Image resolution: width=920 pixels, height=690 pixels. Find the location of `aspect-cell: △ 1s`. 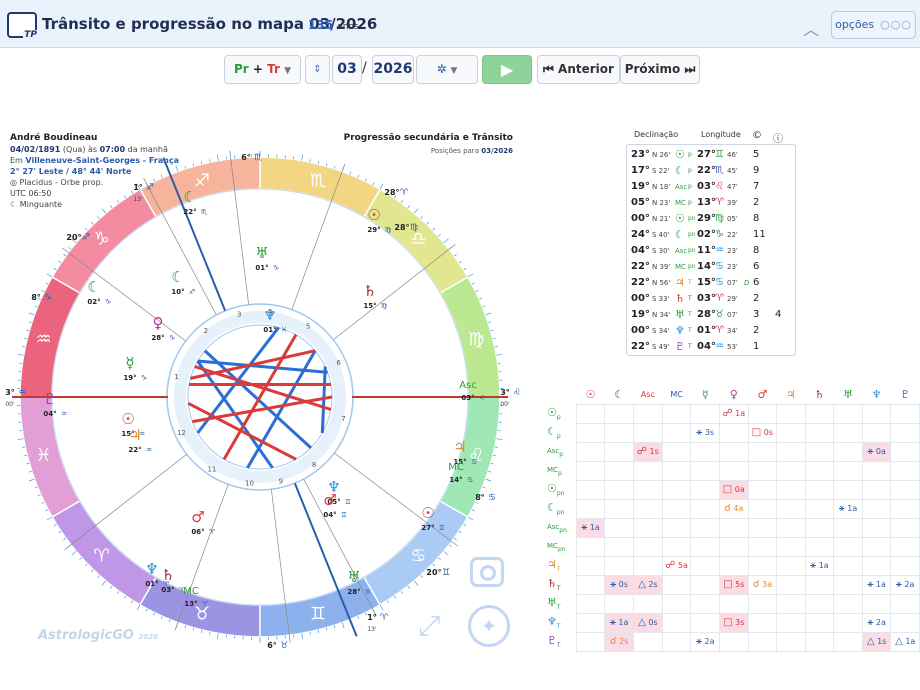

aspect-cell: △ 1s is located at coordinates (876, 641).